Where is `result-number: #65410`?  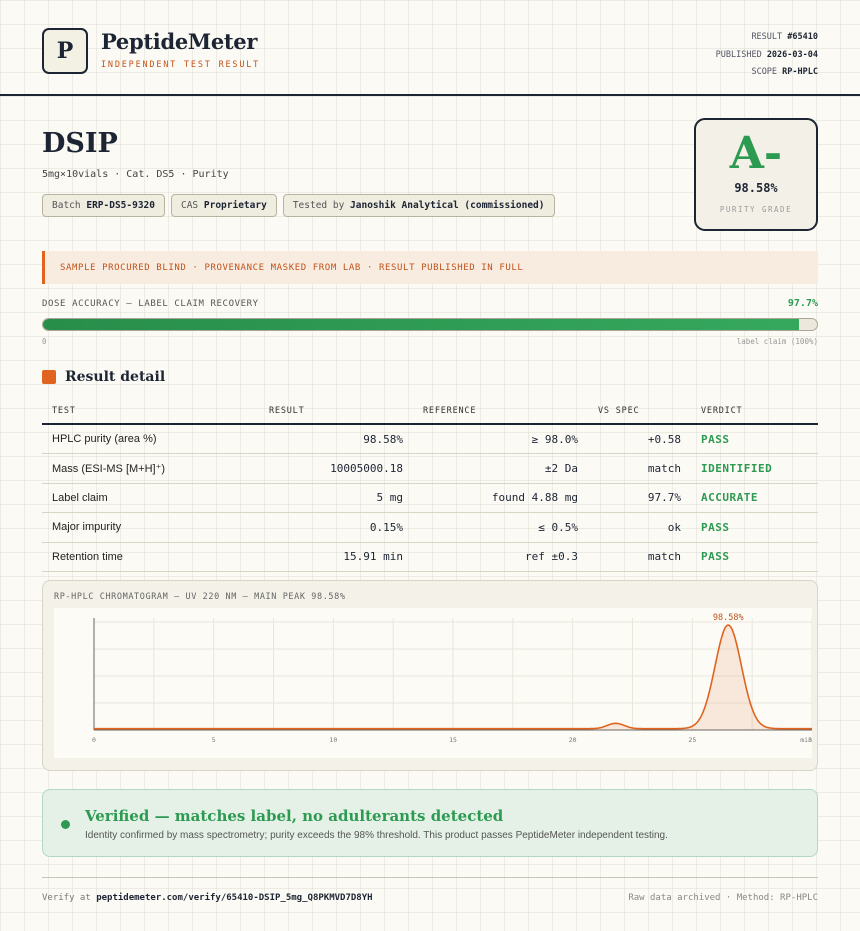 result-number: #65410 is located at coordinates (802, 37).